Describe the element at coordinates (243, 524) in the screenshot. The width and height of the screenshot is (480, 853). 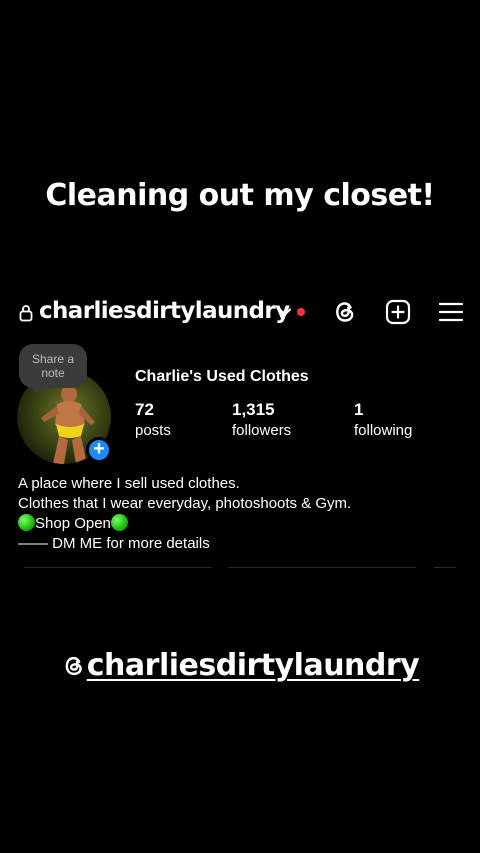
I see `bio-line-shop-open: Shop Open` at that location.